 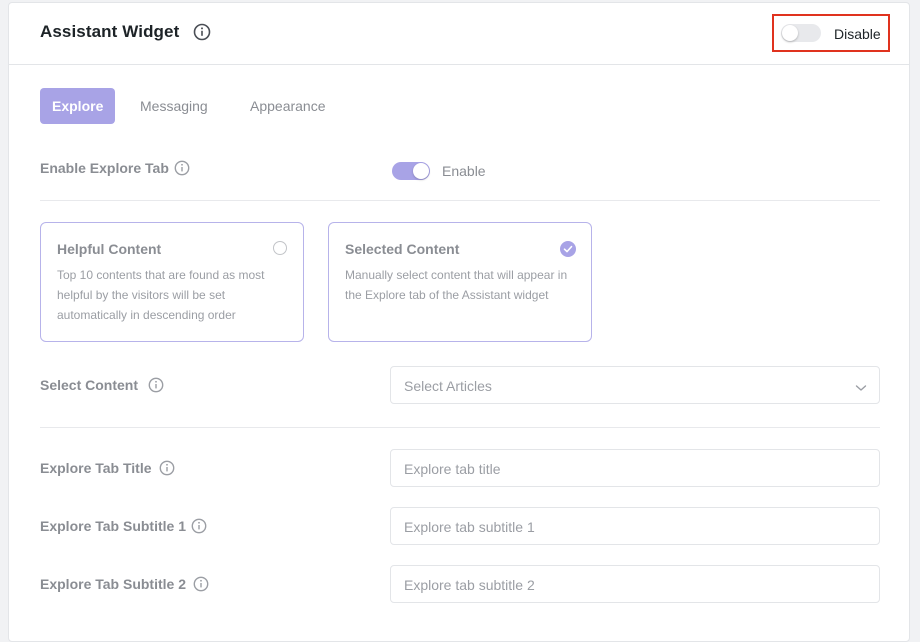 What do you see at coordinates (96, 468) in the screenshot?
I see `explore-tab-title-label: Explore Tab Title` at bounding box center [96, 468].